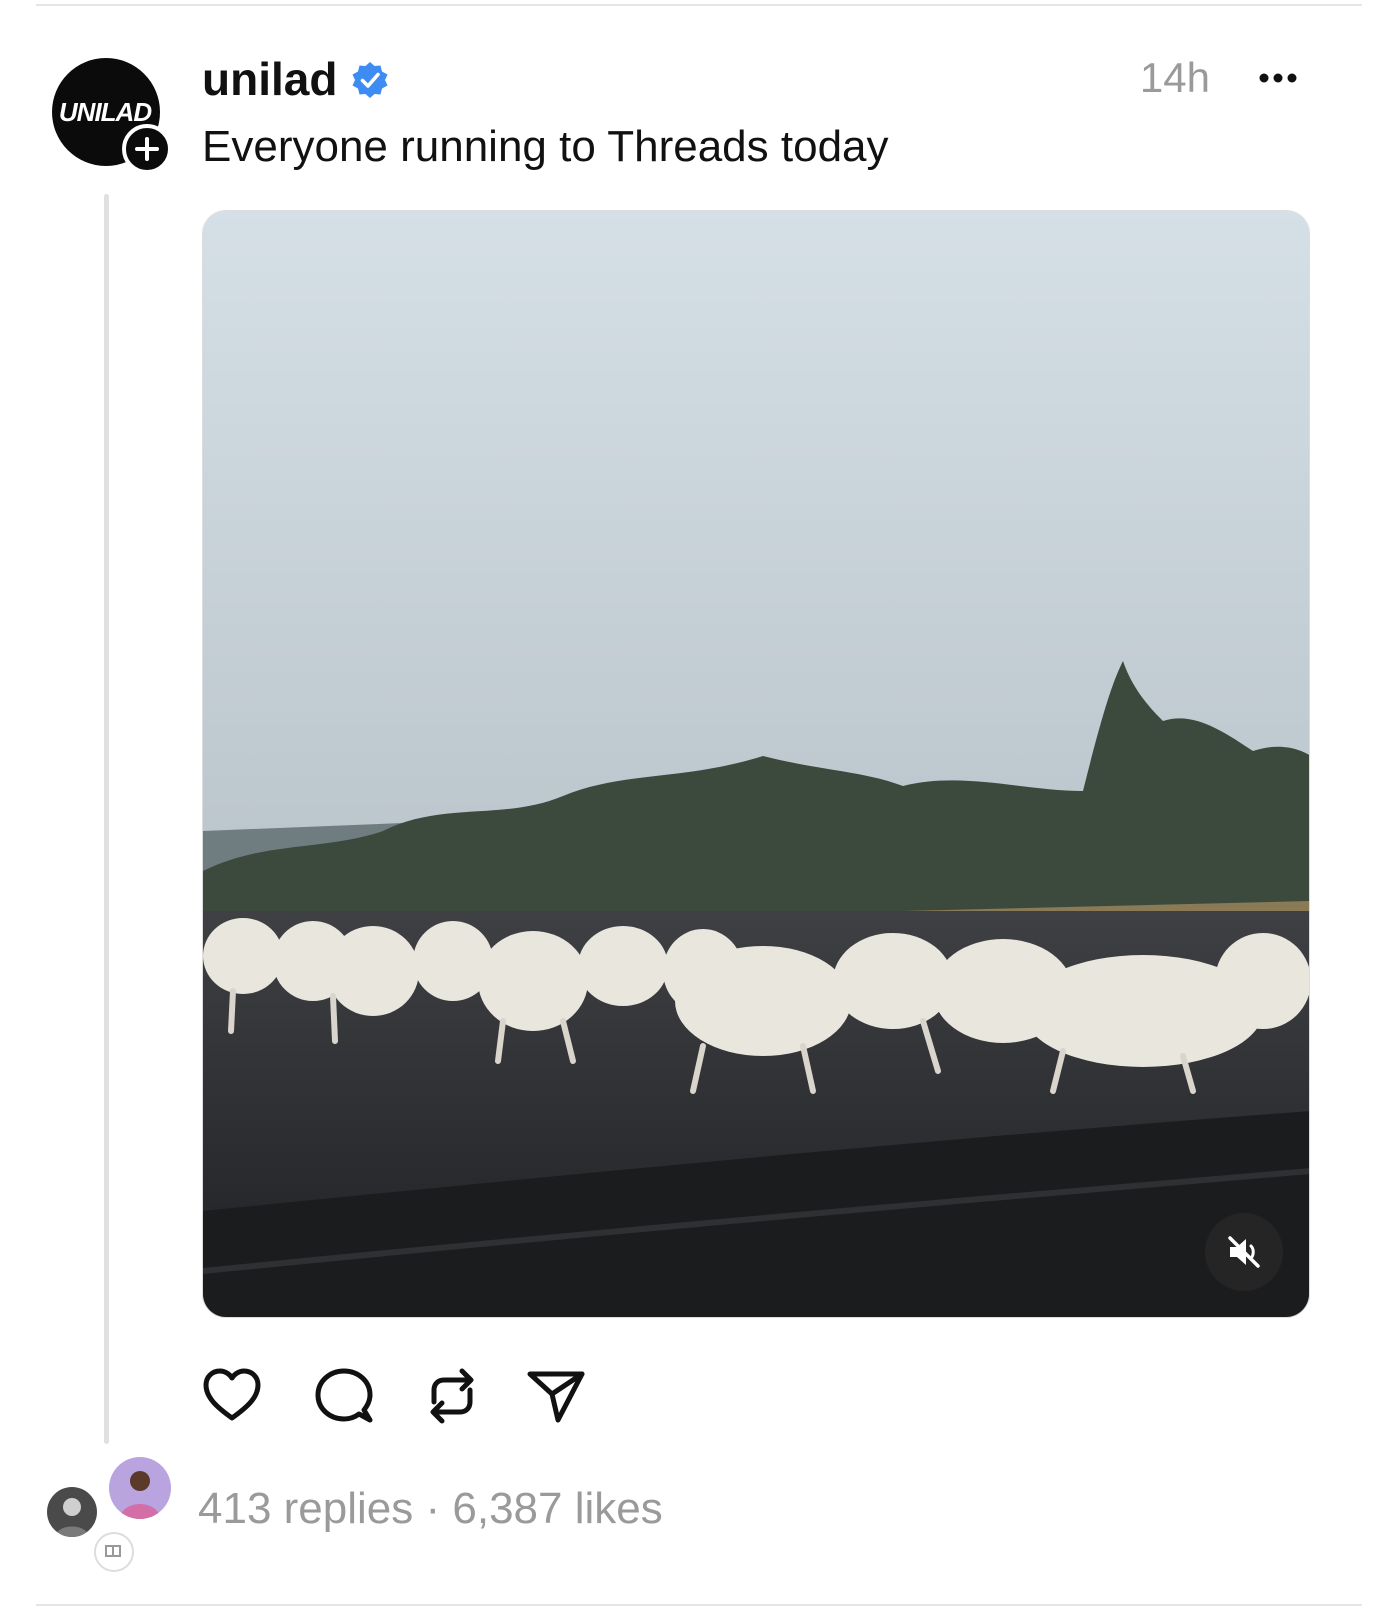 The height and width of the screenshot is (1620, 1386). What do you see at coordinates (1174, 77) in the screenshot?
I see `post-timestamp: 14h` at bounding box center [1174, 77].